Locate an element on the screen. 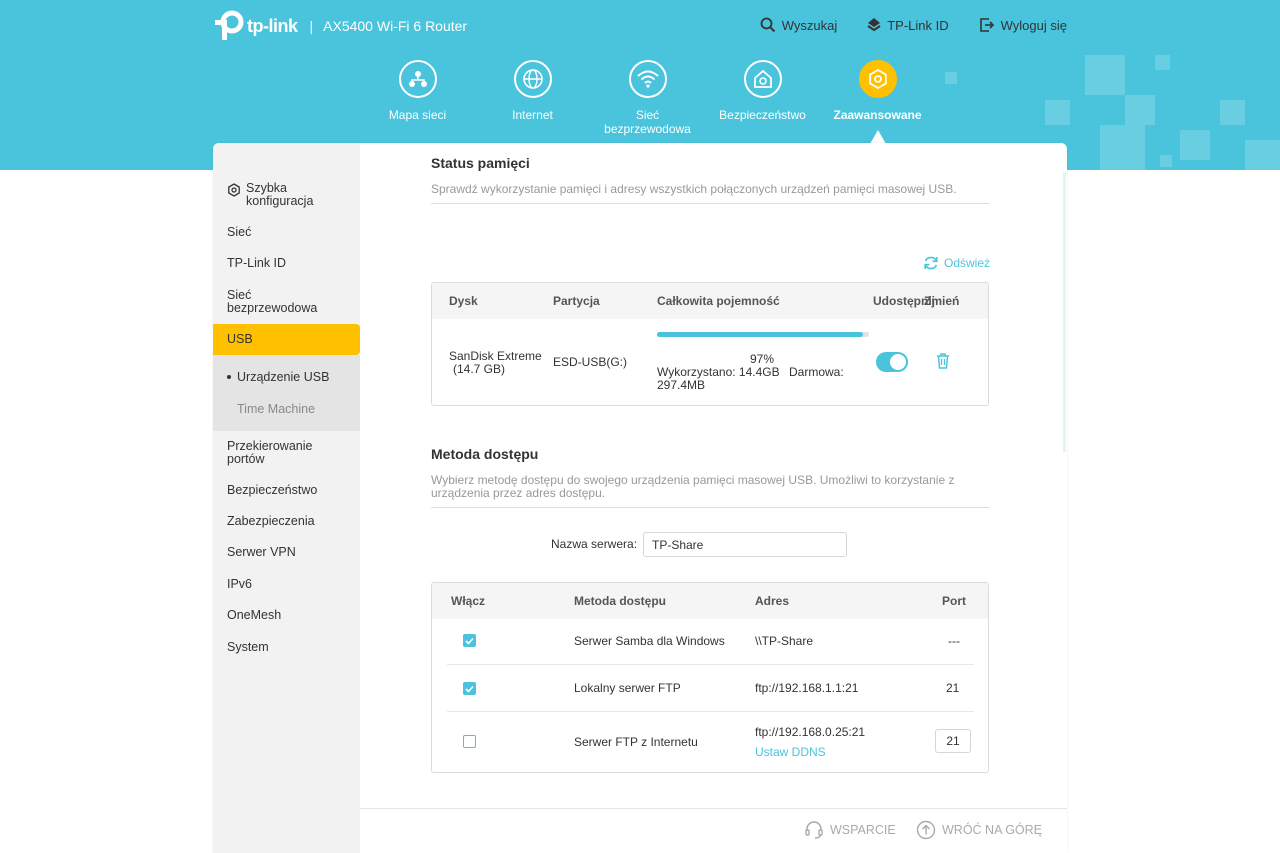  method-port: --- is located at coordinates (954, 641).